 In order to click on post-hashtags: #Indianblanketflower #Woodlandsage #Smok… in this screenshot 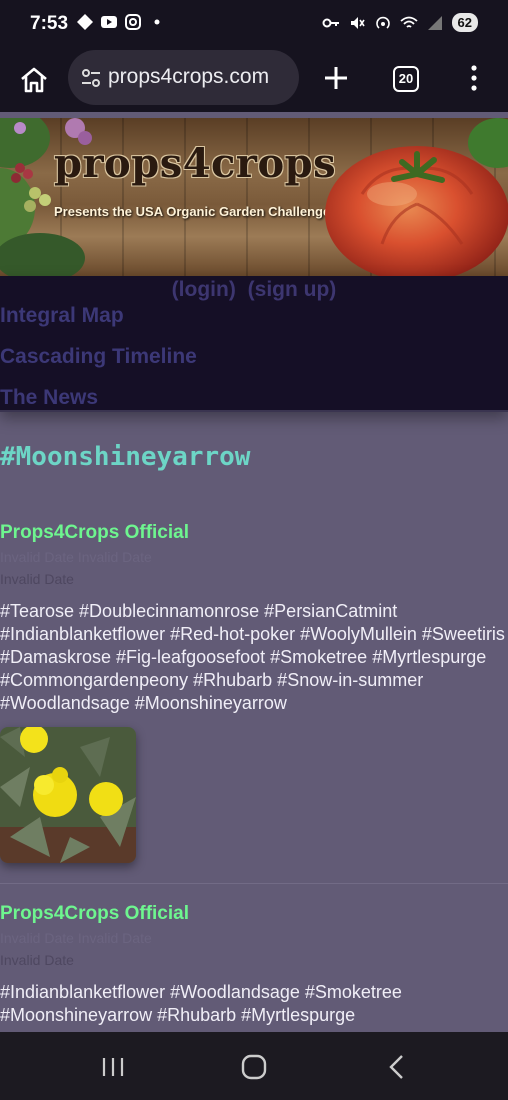, I will do `click(201, 1003)`.